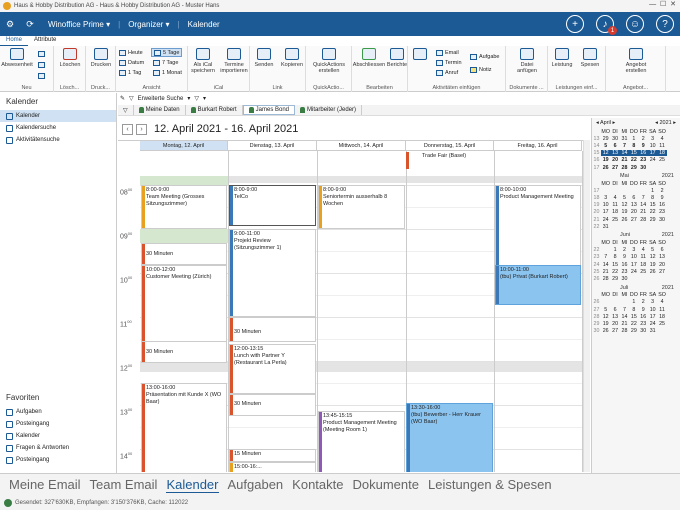  What do you see at coordinates (184, 254) in the screenshot?
I see `event-30-min-mon: 30 Minuten` at bounding box center [184, 254].